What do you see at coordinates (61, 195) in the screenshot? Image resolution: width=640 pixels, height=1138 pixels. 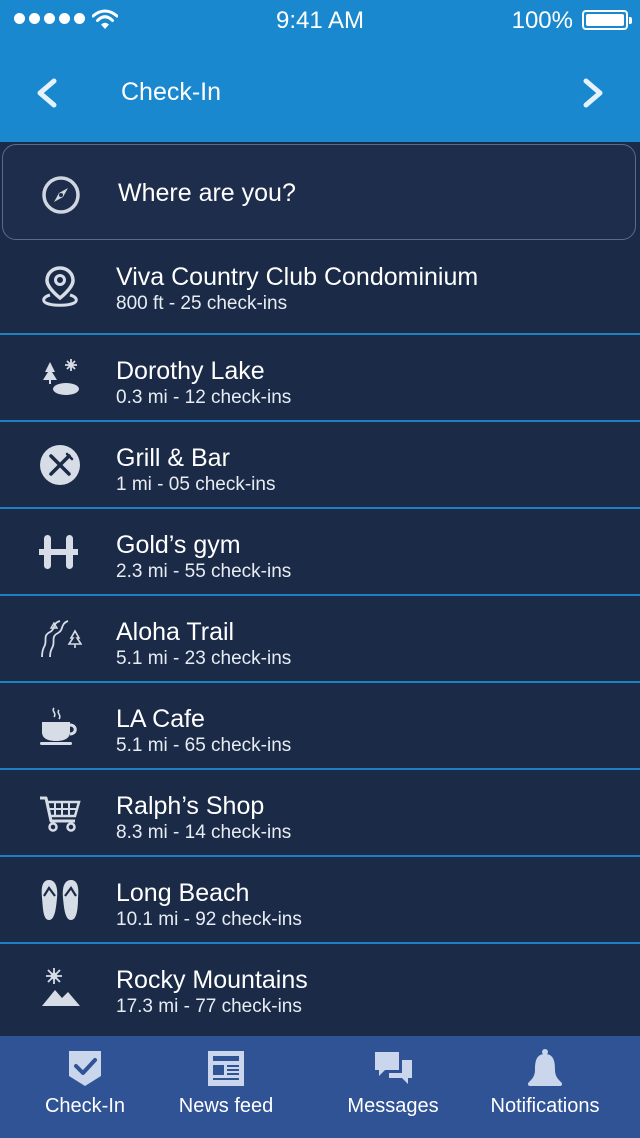 I see `compass-icon` at bounding box center [61, 195].